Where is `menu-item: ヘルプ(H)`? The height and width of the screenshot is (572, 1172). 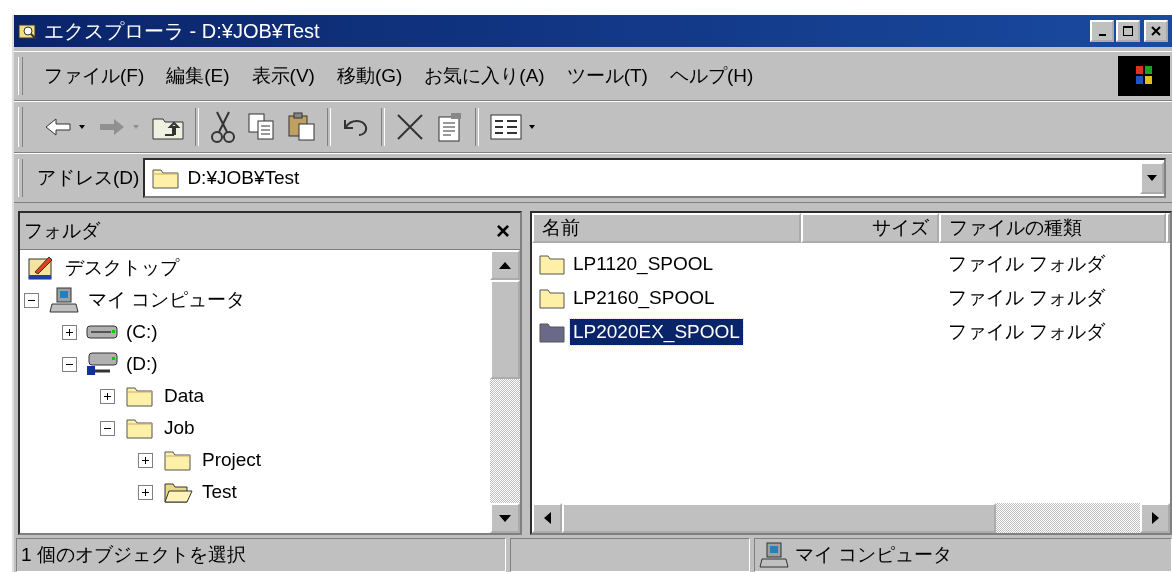 menu-item: ヘルプ(H) is located at coordinates (711, 76).